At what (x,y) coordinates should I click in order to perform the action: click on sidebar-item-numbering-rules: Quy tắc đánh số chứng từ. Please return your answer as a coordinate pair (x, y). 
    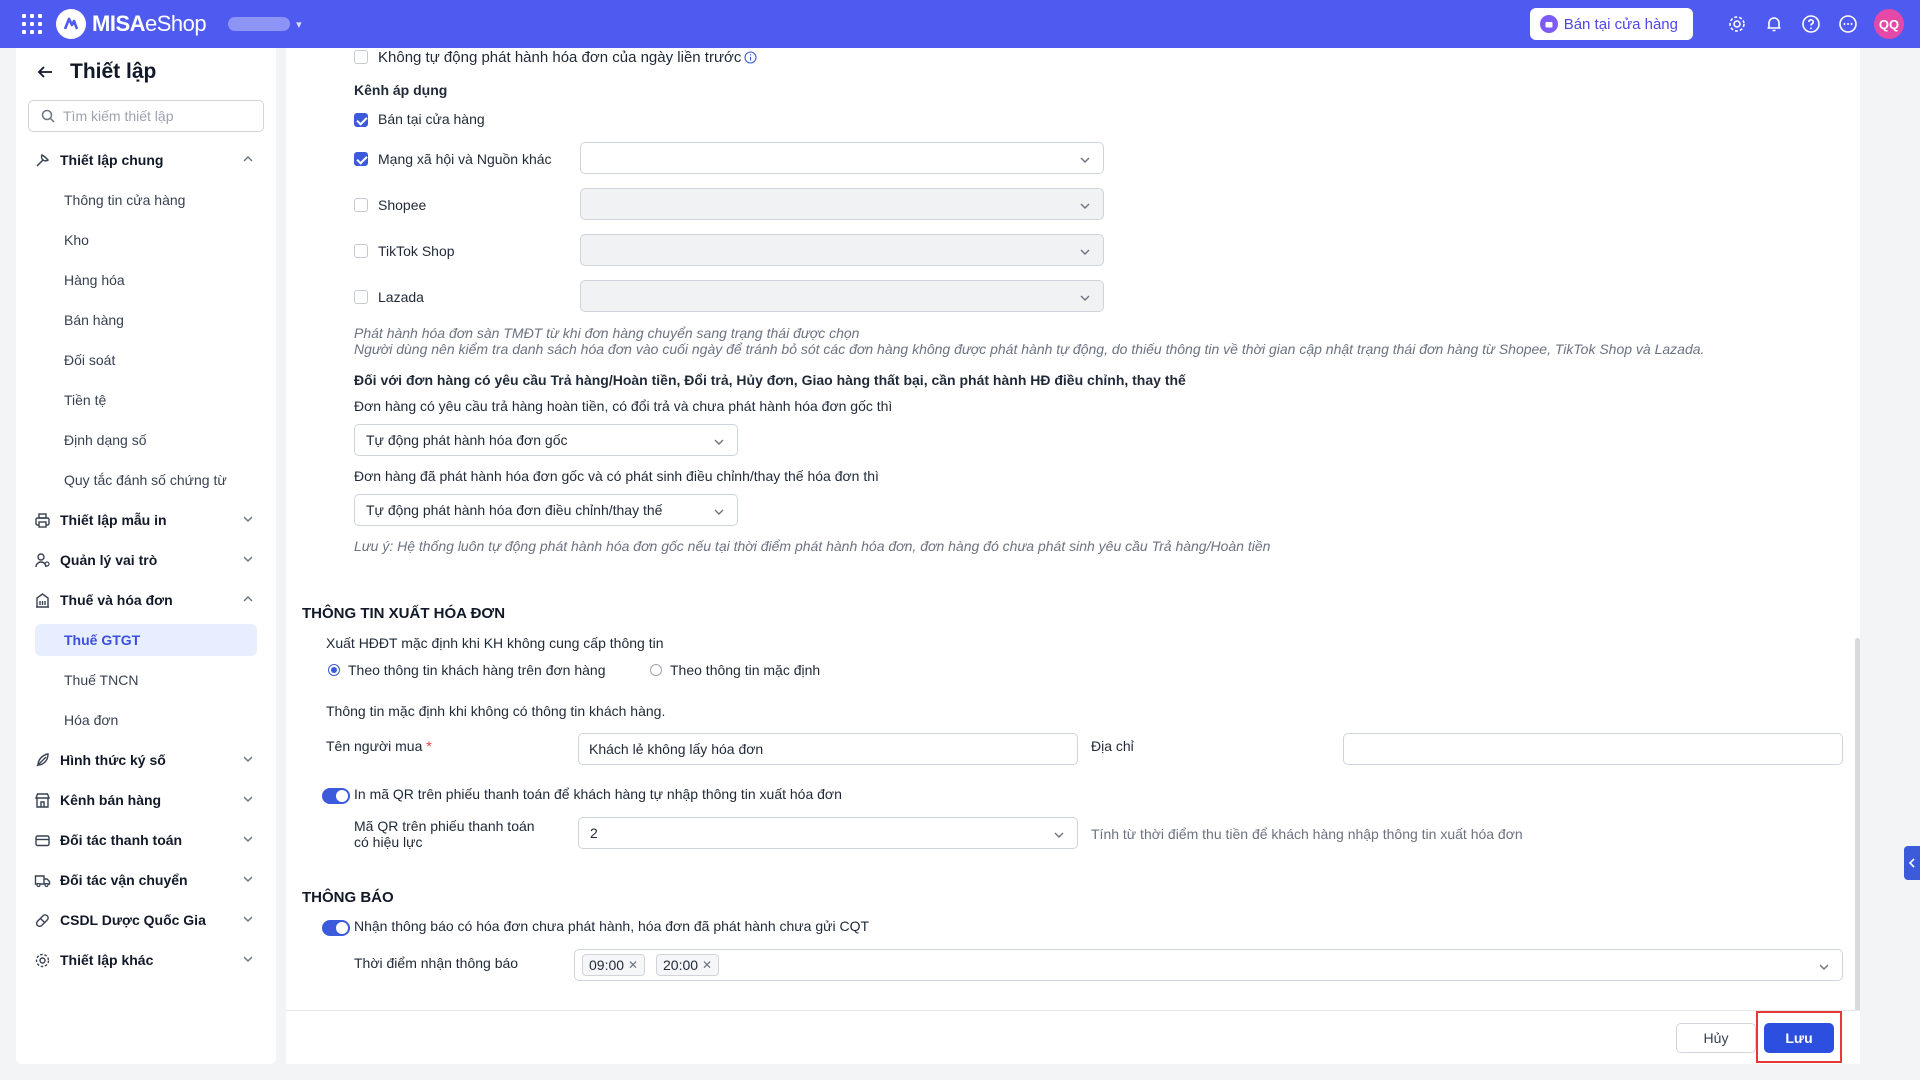
    Looking at the image, I should click on (146, 480).